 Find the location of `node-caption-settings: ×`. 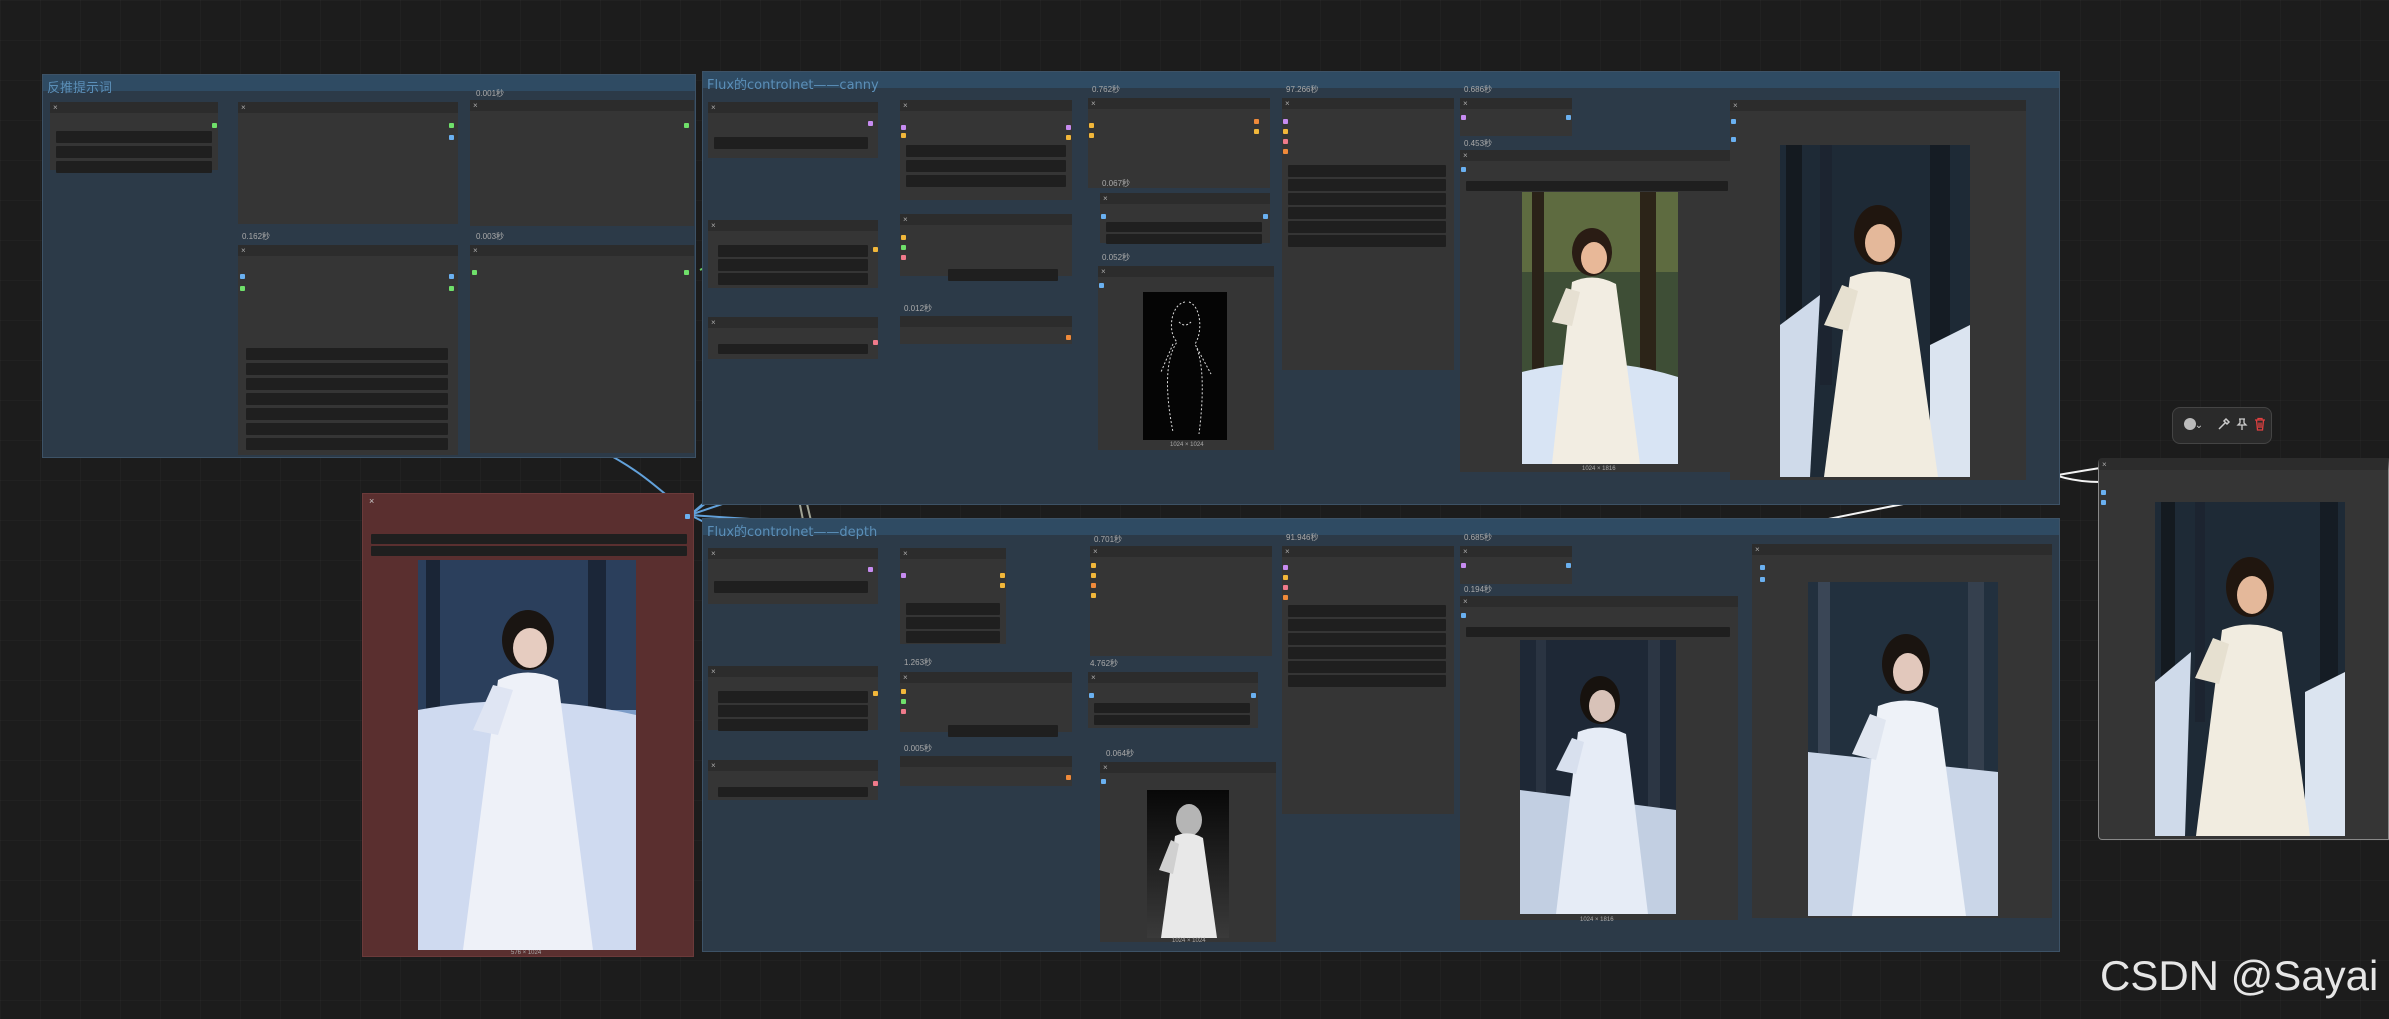

node-caption-settings: × is located at coordinates (348, 350).